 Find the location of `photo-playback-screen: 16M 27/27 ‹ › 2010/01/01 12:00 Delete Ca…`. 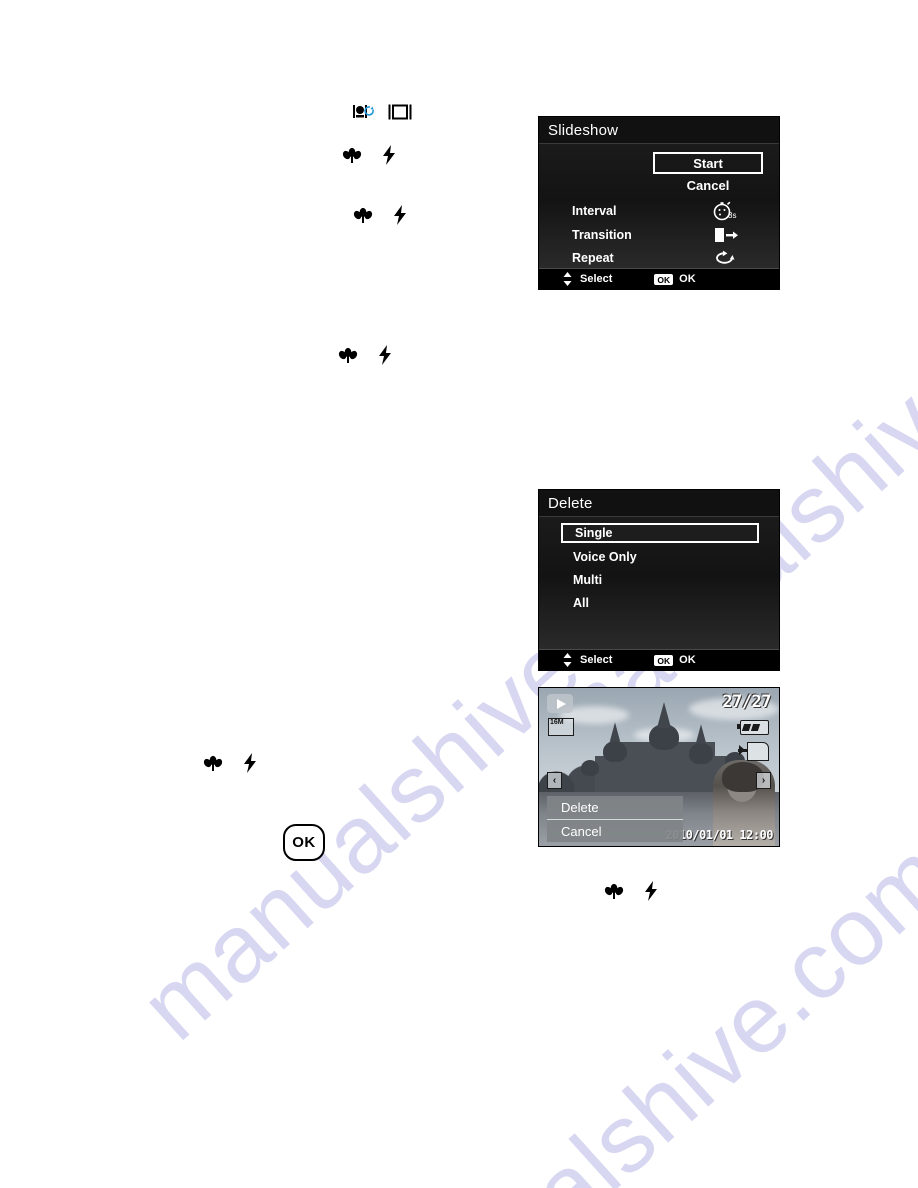

photo-playback-screen: 16M 27/27 ‹ › 2010/01/01 12:00 Delete Ca… is located at coordinates (659, 767).